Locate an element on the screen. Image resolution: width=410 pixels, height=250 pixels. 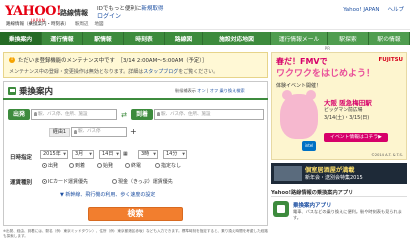
sub-tab-nearby: 駅周辺 is located at coordinates (82, 24).